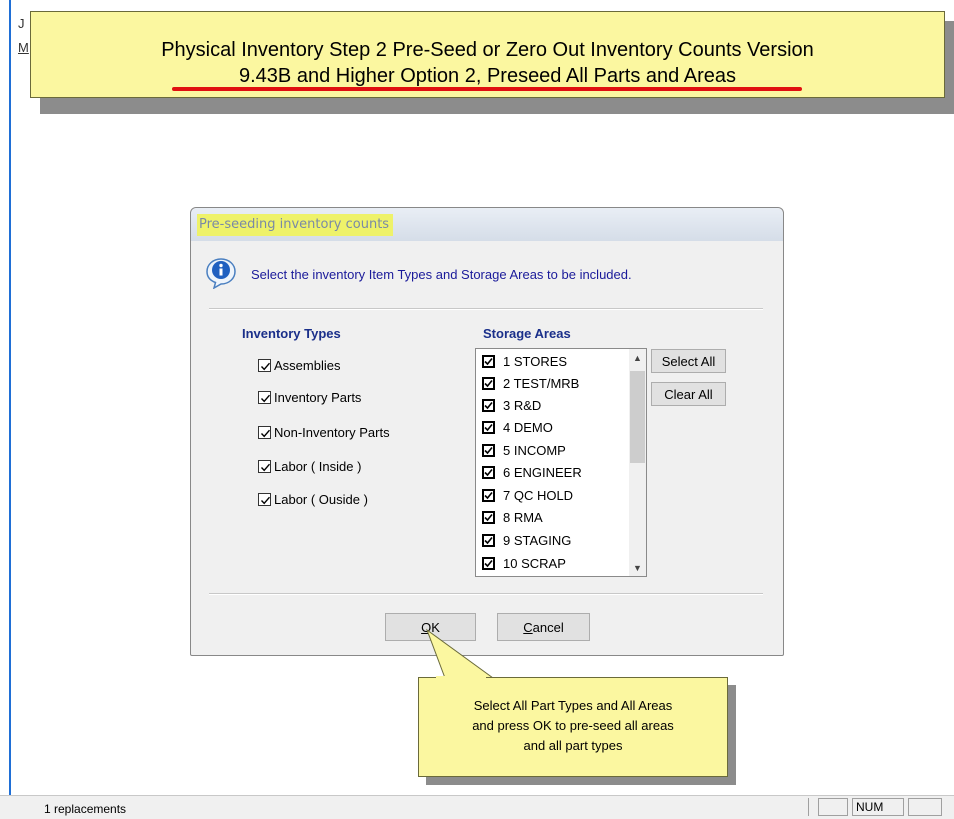 The image size is (954, 819). I want to click on divider, so click(486, 309).